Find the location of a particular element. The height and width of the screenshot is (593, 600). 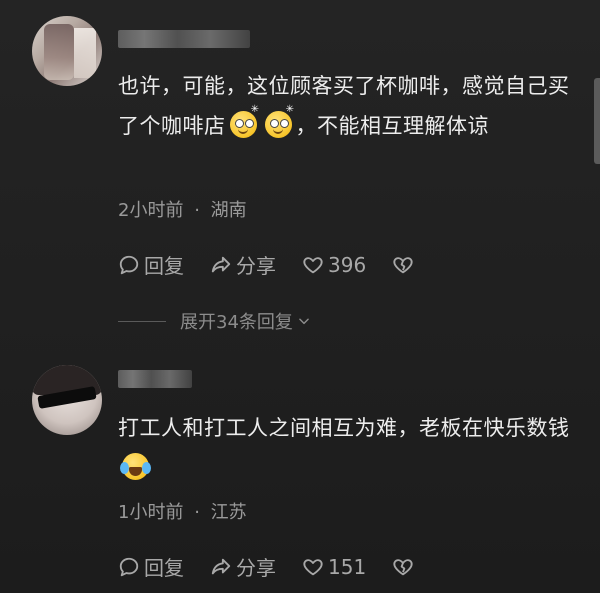

comment-text-part2: ，不能相互理解体谅 is located at coordinates (392, 126).